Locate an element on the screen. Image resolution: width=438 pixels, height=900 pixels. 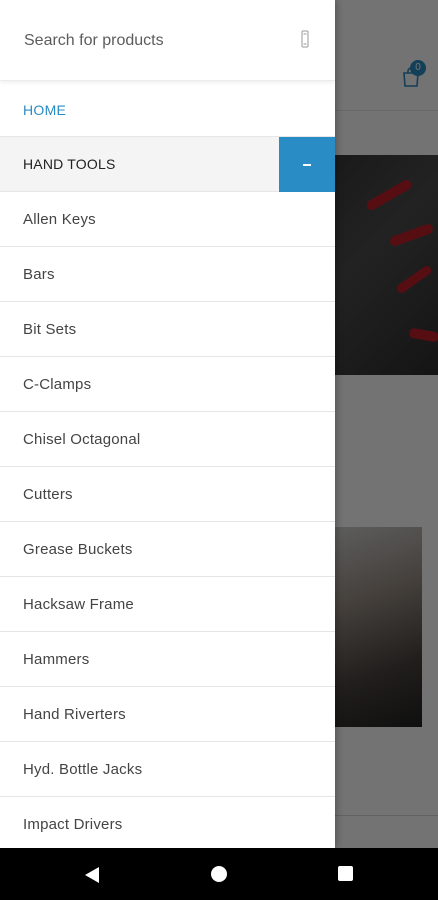
search-bar is located at coordinates (167, 40).